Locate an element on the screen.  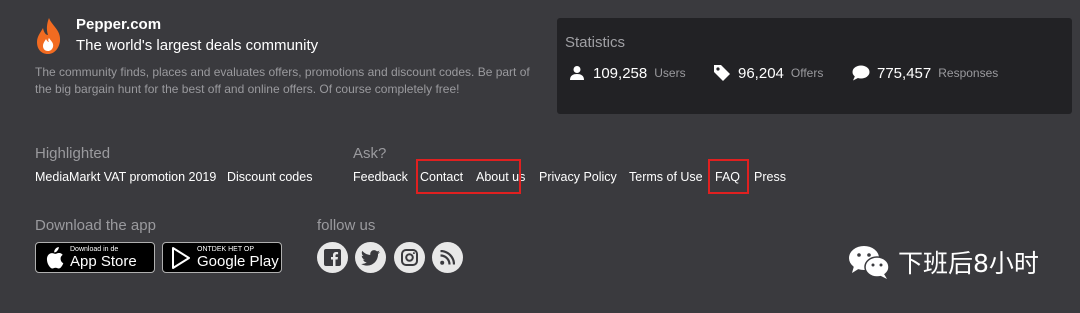
highlight-box-contact-about is located at coordinates (468, 176).